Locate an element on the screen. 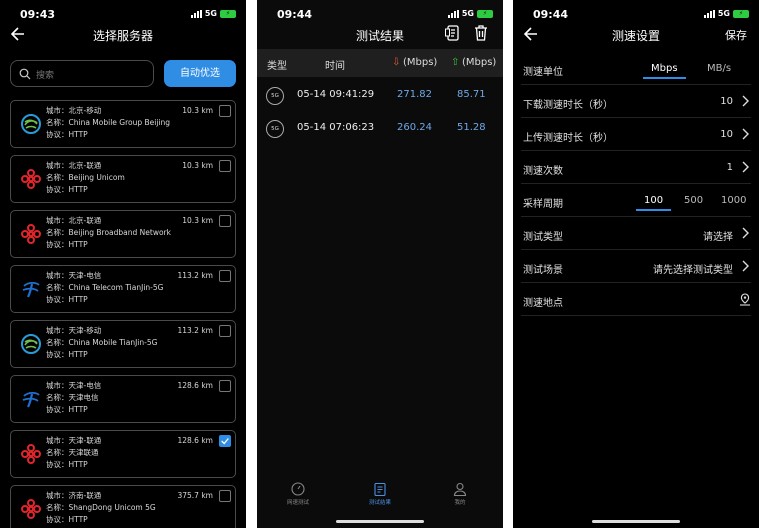  result-upload: 85.71 is located at coordinates (471, 94).